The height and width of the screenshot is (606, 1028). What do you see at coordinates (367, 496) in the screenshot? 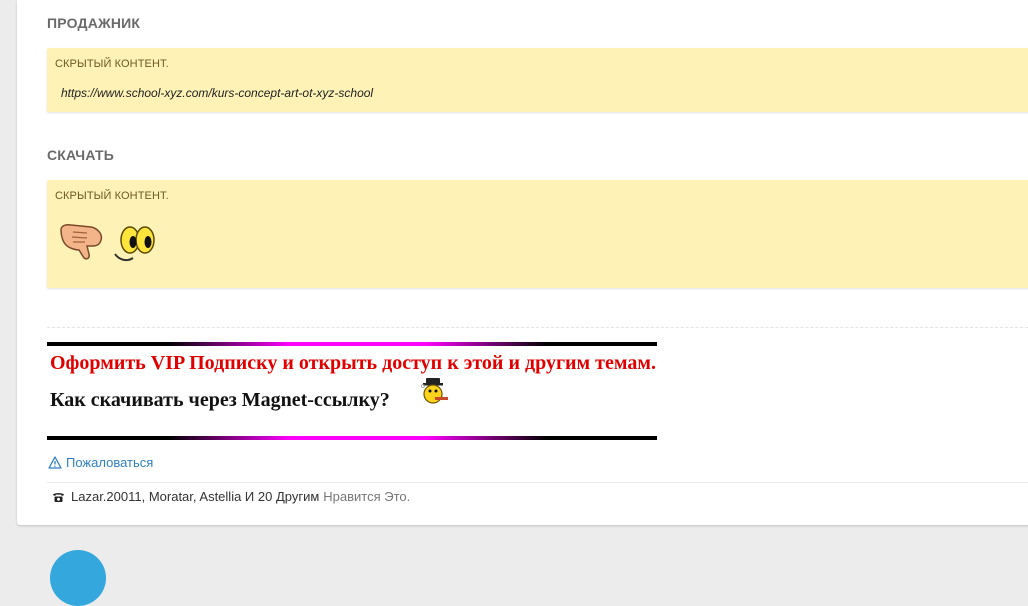
I see `likes-suffix: Нравится Это.` at bounding box center [367, 496].